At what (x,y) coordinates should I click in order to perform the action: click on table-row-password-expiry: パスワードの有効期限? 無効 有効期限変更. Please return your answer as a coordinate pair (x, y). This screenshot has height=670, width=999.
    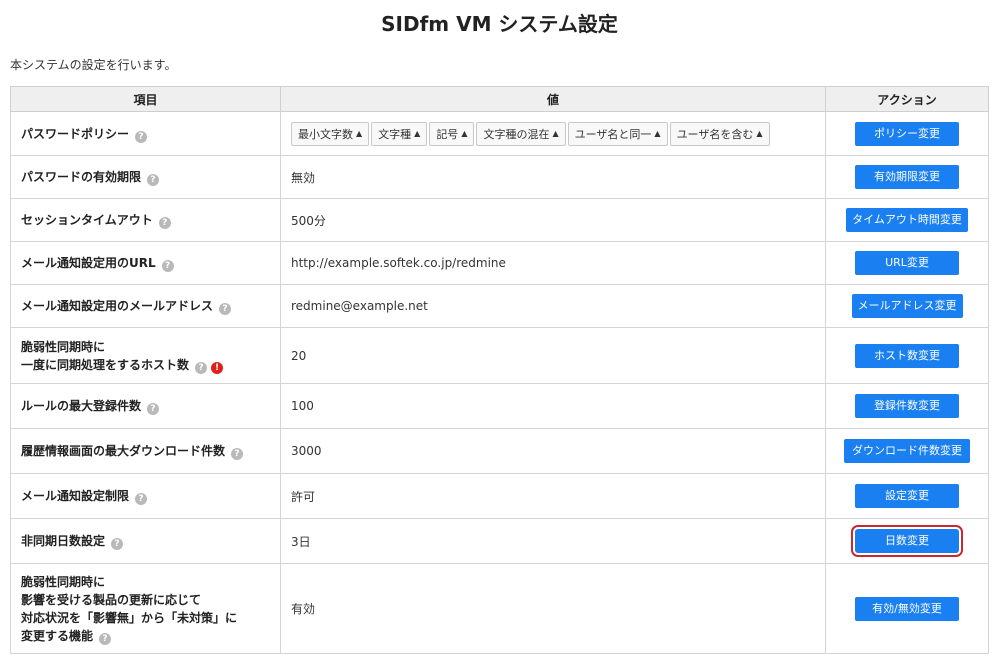
    Looking at the image, I should click on (499, 177).